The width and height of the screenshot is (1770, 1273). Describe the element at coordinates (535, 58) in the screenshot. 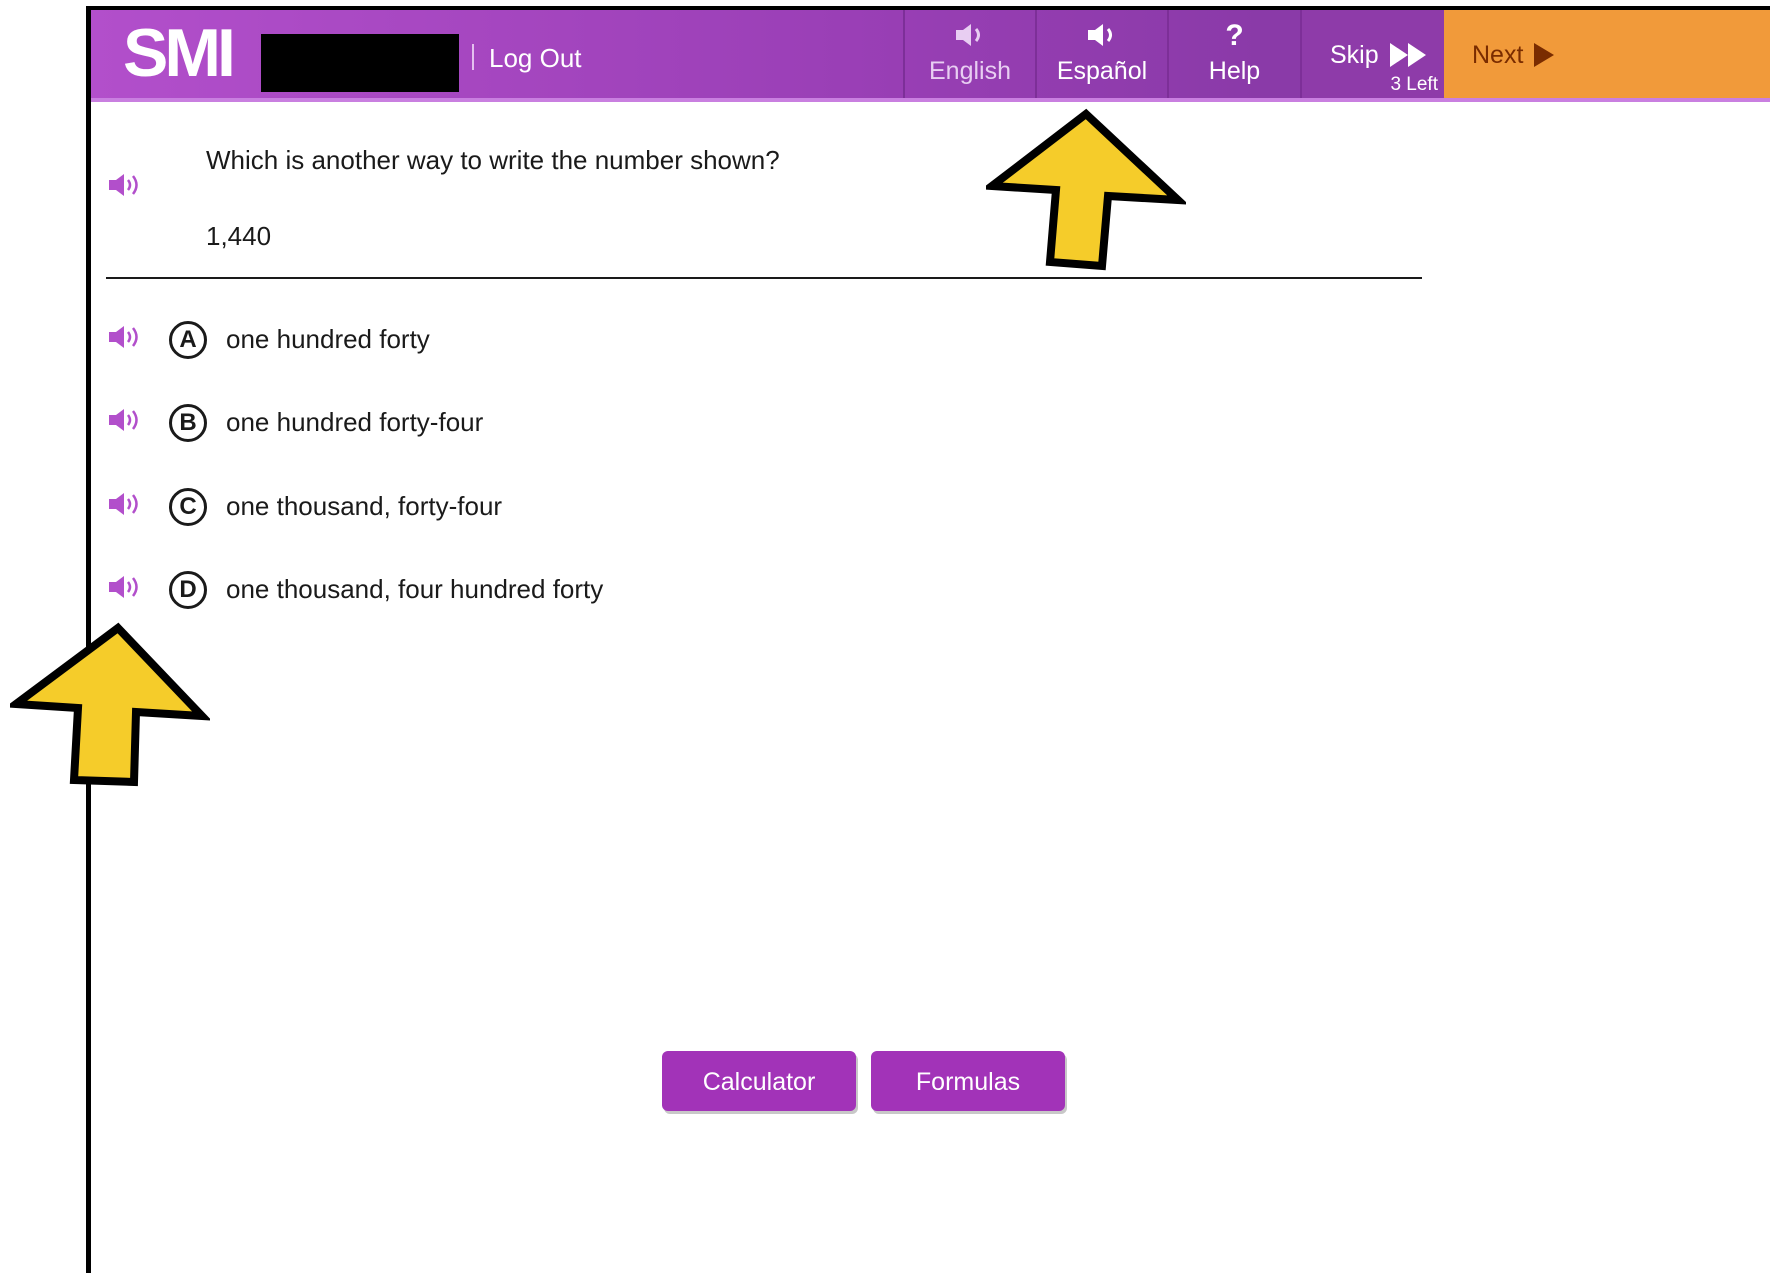

I see `logout-link: Log Out` at that location.